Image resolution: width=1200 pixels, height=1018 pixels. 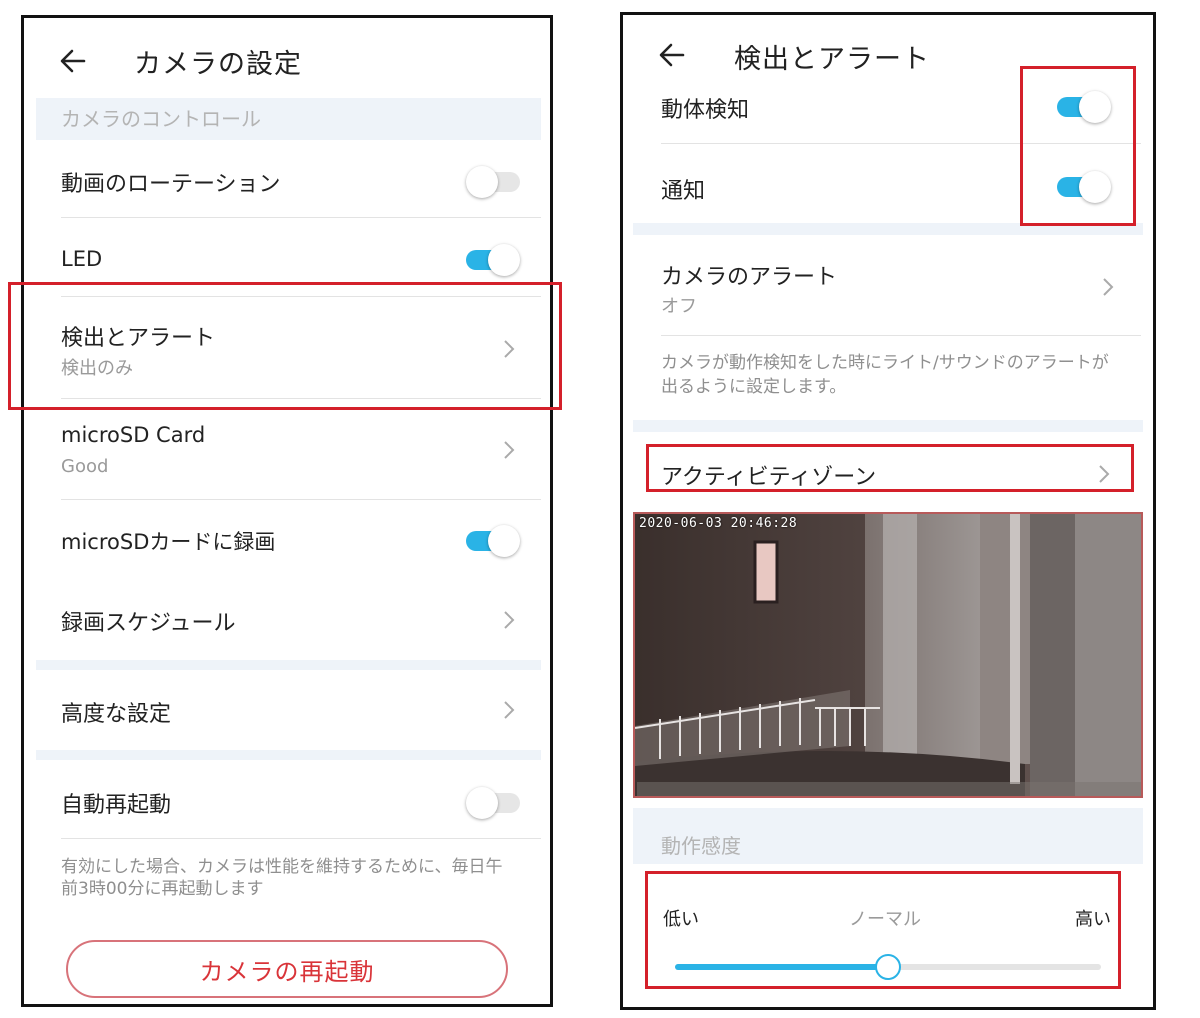 I want to click on notification-label: 通知, so click(x=683, y=191).